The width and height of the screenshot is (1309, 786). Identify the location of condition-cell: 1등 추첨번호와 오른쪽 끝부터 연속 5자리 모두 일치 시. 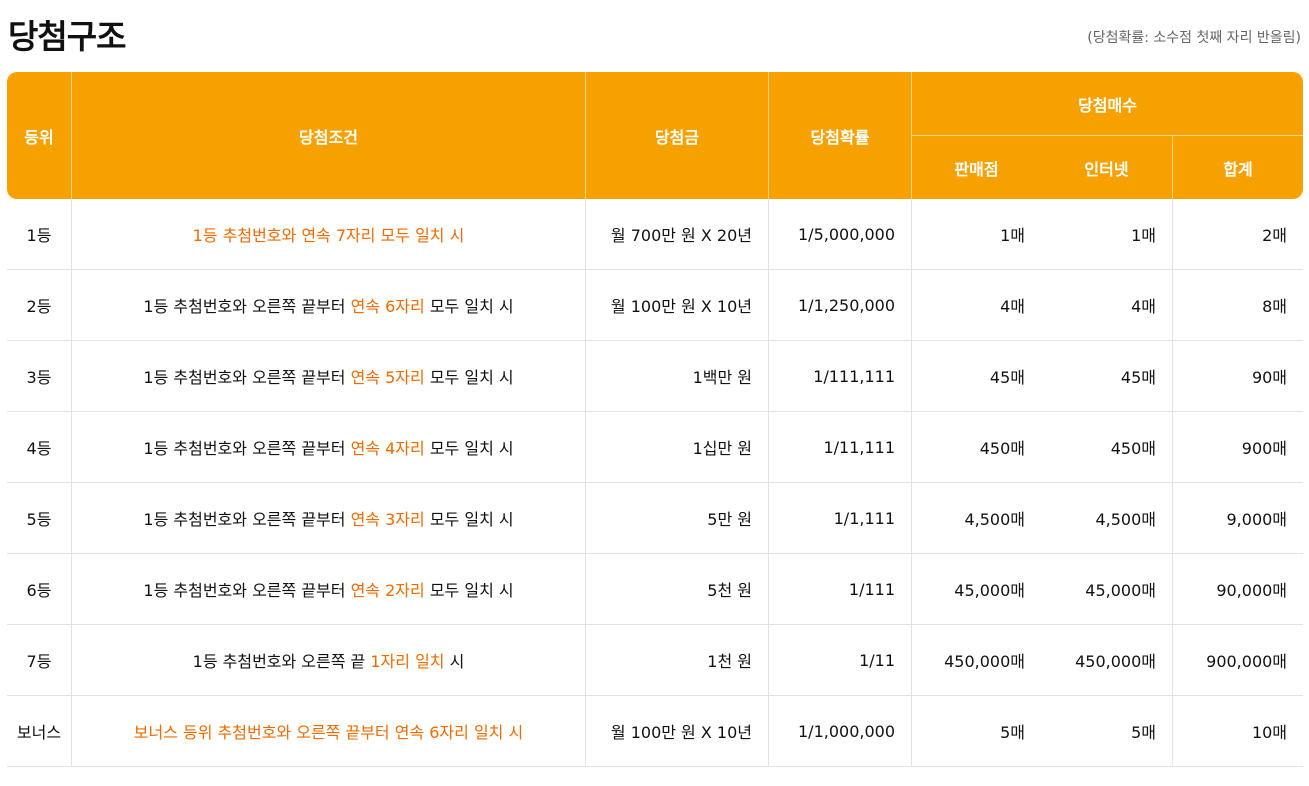
(328, 376).